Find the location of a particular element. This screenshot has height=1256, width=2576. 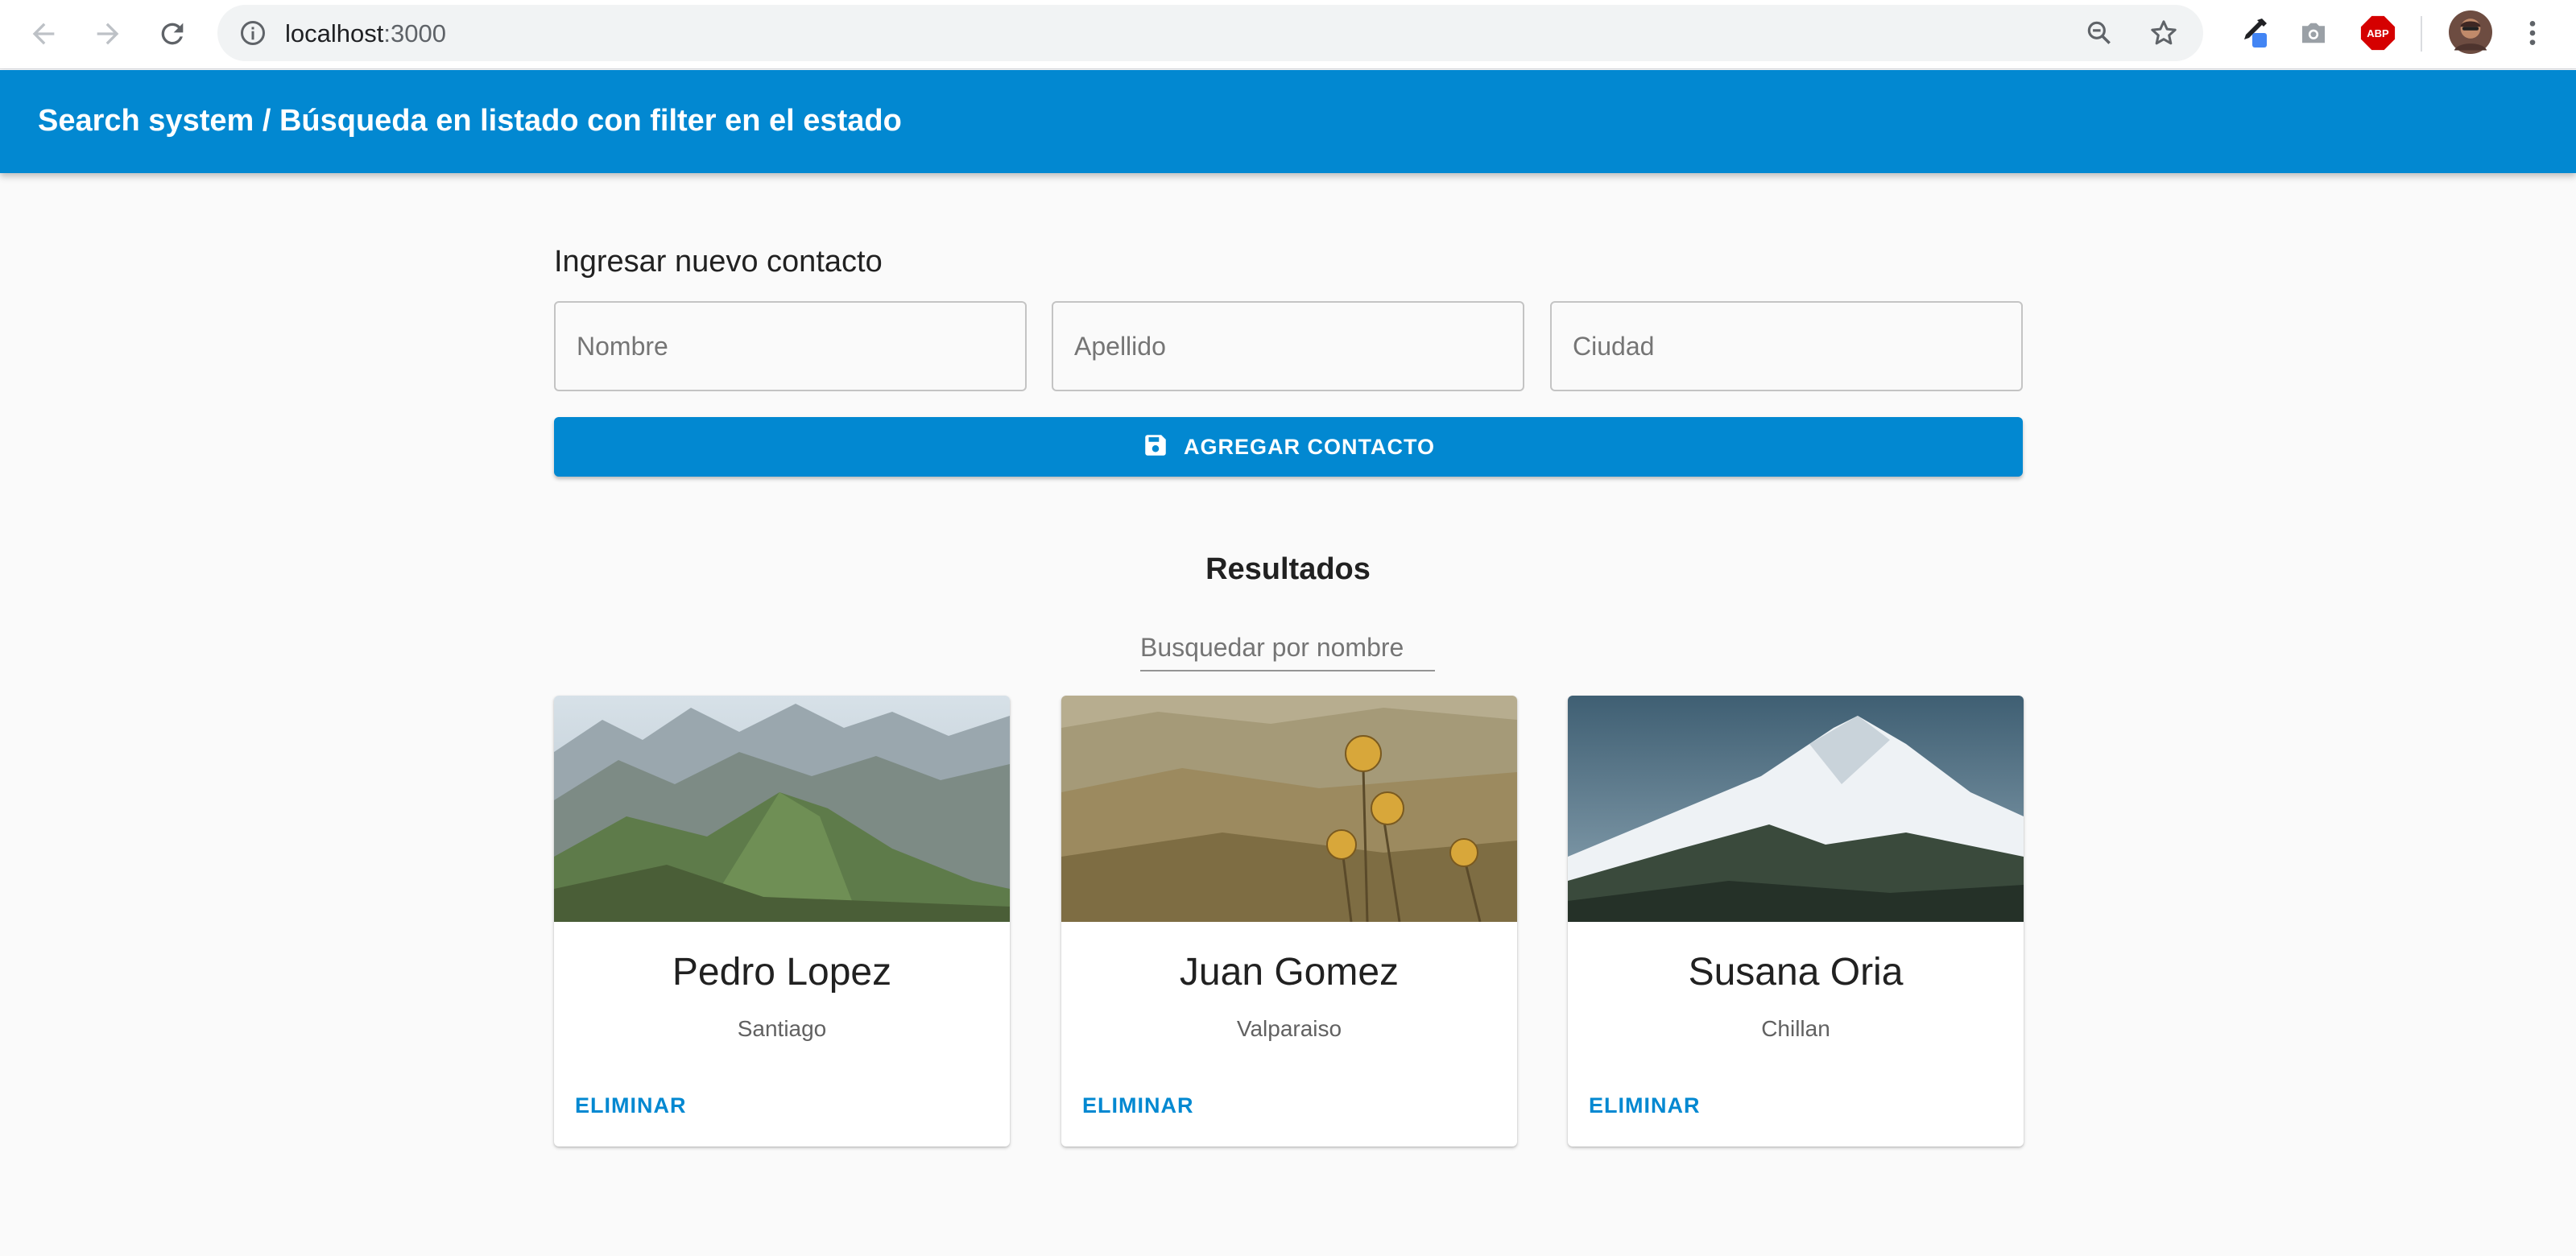

forward-arrow-icon is located at coordinates (108, 33).